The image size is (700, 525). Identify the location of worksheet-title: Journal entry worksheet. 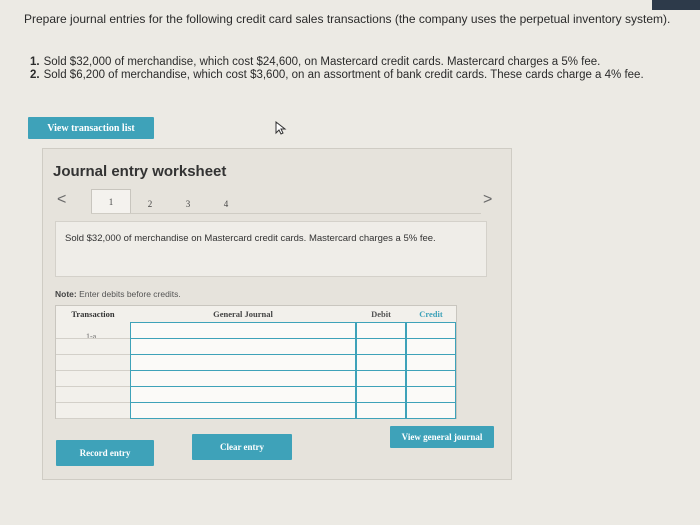
(140, 171).